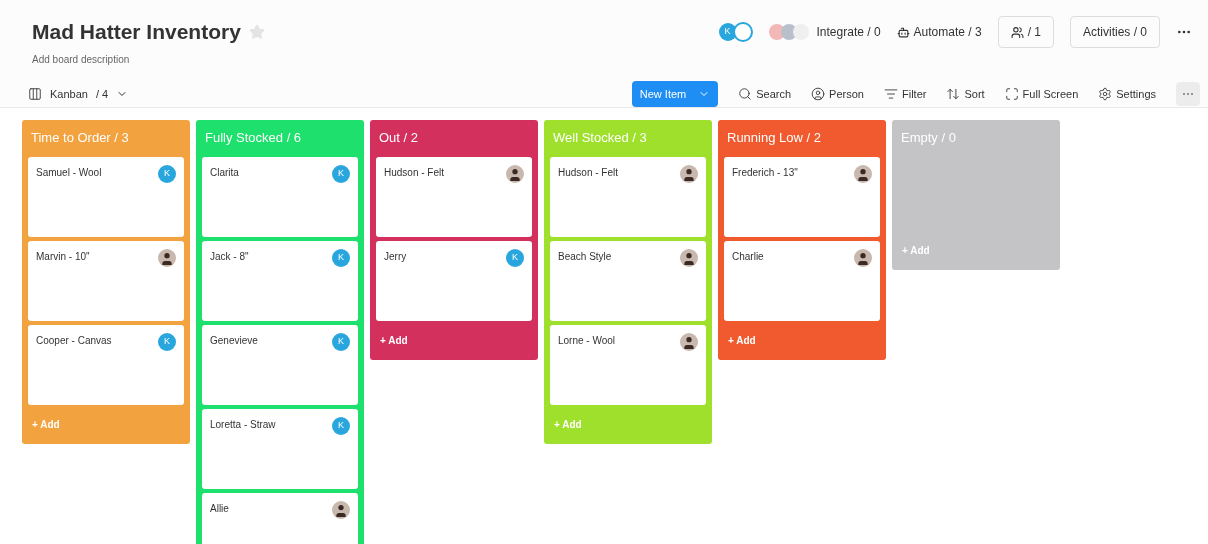 Image resolution: width=1208 pixels, height=544 pixels. What do you see at coordinates (903, 32) in the screenshot?
I see `robot-icon` at bounding box center [903, 32].